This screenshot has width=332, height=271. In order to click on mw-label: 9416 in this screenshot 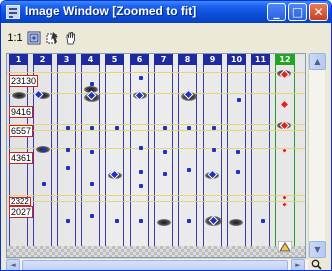, I will do `click(21, 112)`.